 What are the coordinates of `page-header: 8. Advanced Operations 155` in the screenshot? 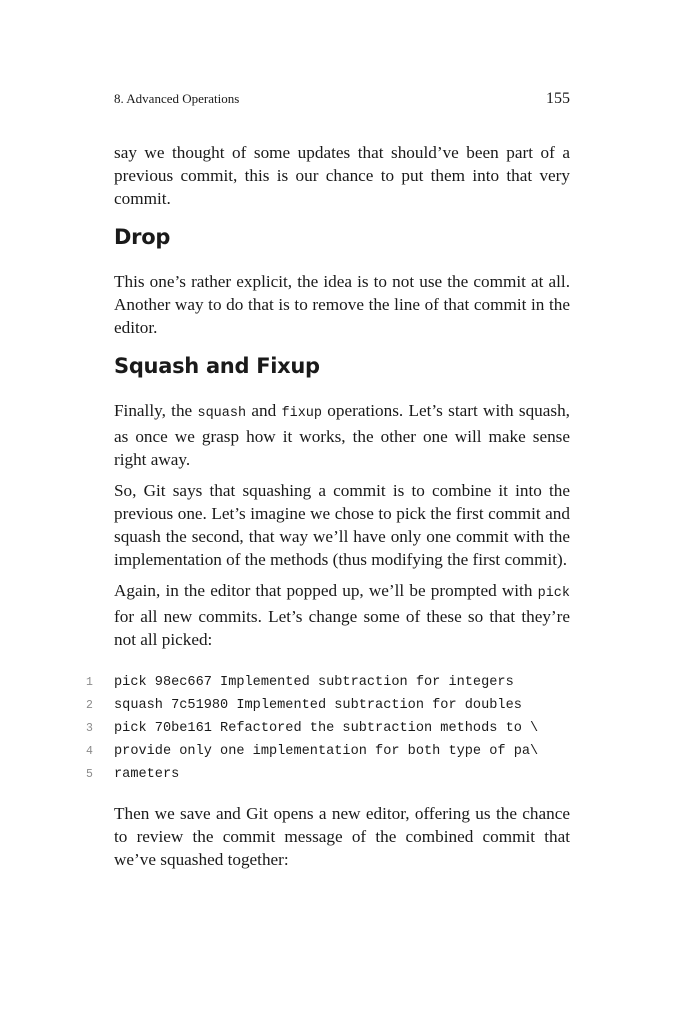 It's located at (342, 99).